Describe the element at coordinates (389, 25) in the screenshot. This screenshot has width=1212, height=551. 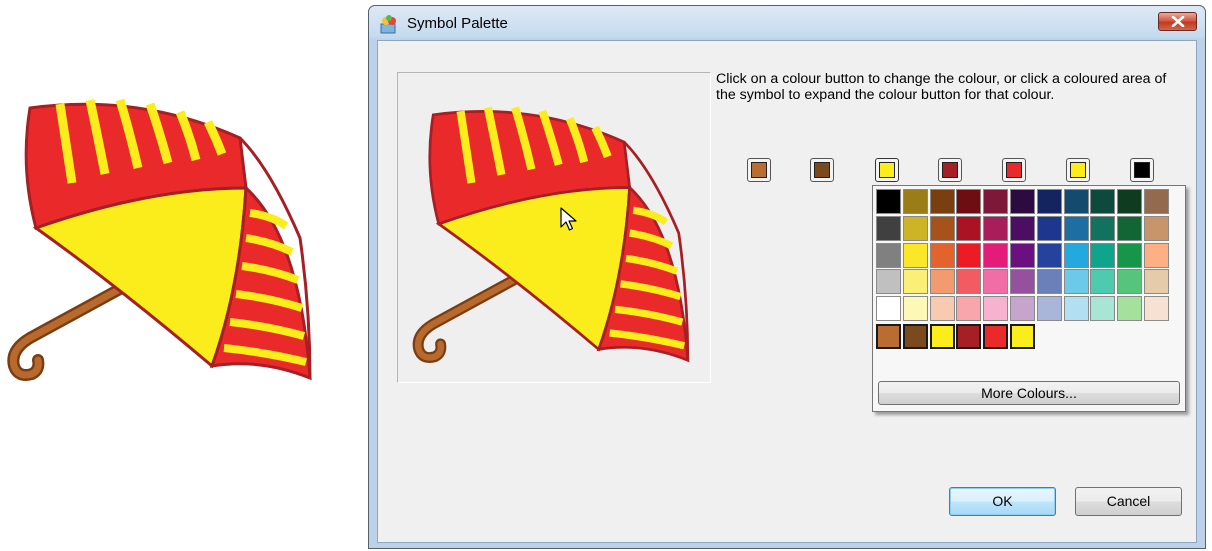
I see `palette-icon` at that location.